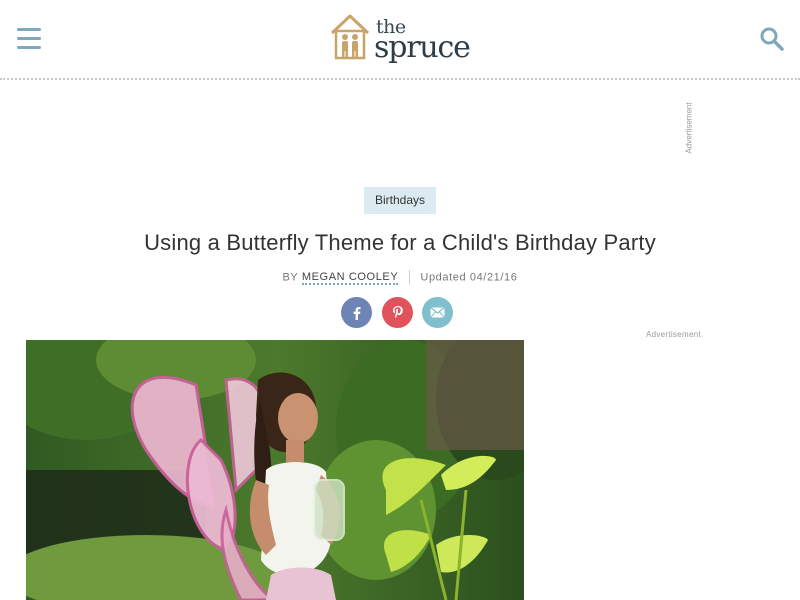 The width and height of the screenshot is (800, 600). I want to click on advertisement-vertical-label: Advertisement, so click(689, 128).